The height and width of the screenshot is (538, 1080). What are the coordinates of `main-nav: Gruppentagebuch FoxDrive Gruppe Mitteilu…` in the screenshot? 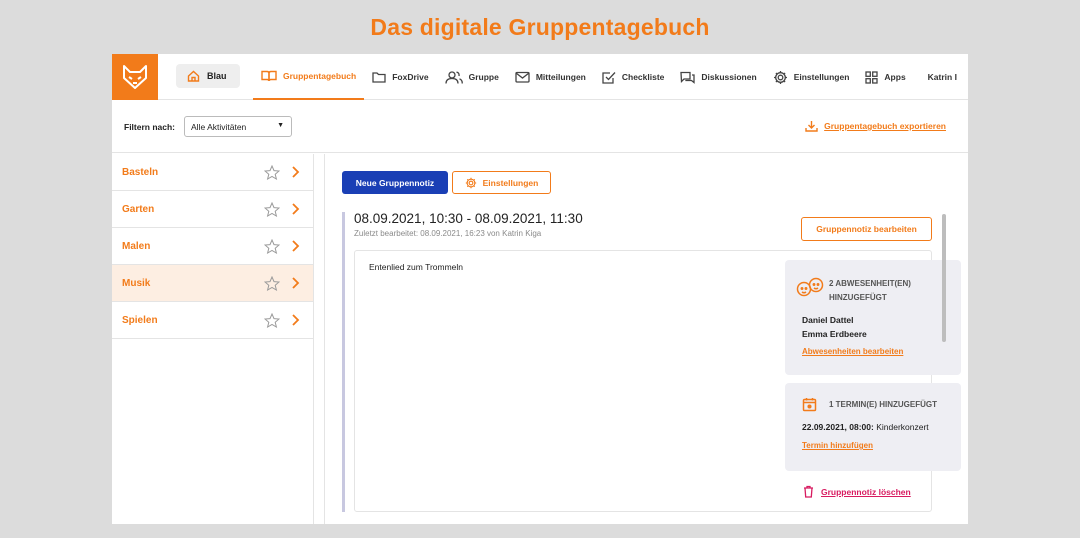 It's located at (609, 77).